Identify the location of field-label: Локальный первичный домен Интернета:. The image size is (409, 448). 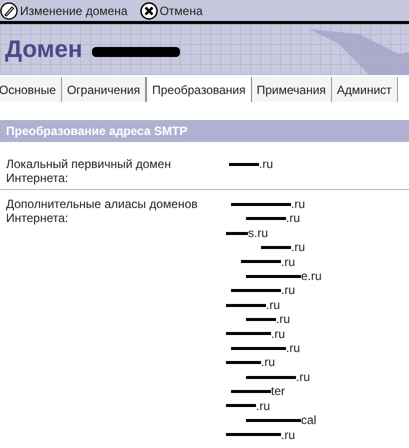
(89, 171).